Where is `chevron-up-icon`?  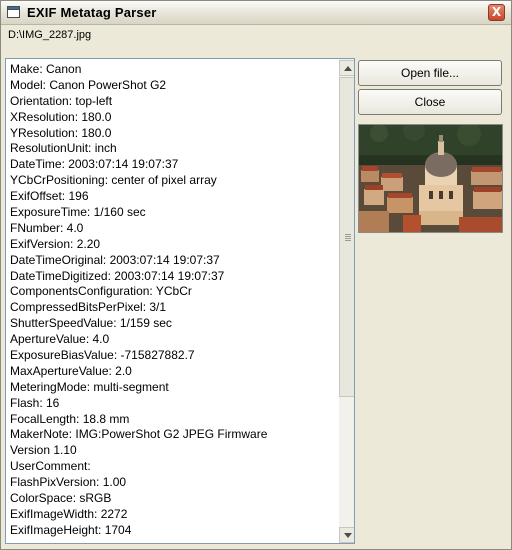
chevron-up-icon is located at coordinates (348, 68).